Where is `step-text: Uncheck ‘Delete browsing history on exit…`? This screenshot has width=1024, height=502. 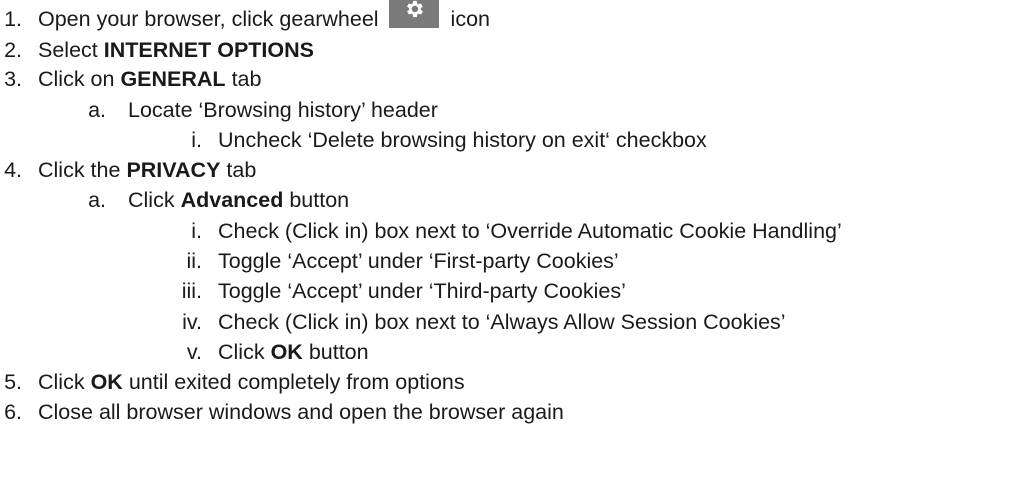 step-text: Uncheck ‘Delete browsing history on exit… is located at coordinates (462, 140).